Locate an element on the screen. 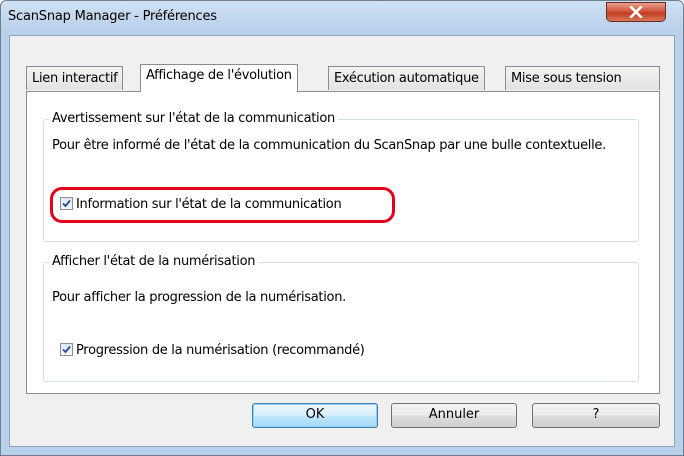 This screenshot has width=684, height=456. checkmark-icon is located at coordinates (66, 349).